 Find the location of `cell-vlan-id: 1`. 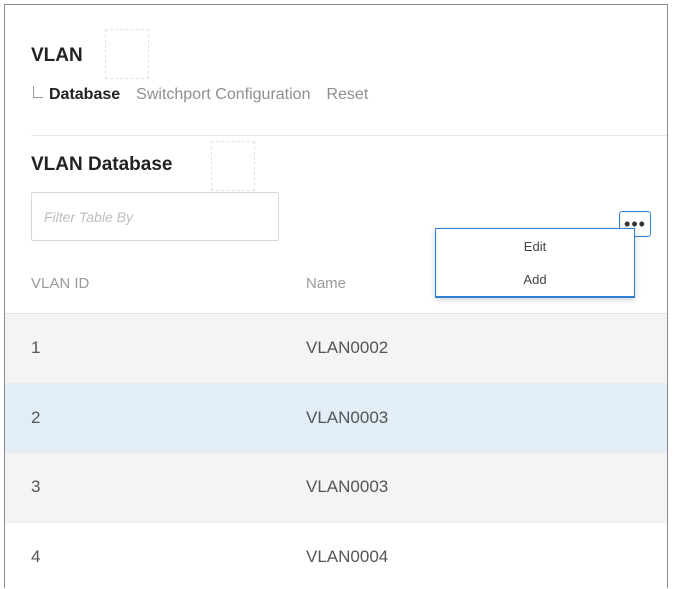

cell-vlan-id: 1 is located at coordinates (36, 347).